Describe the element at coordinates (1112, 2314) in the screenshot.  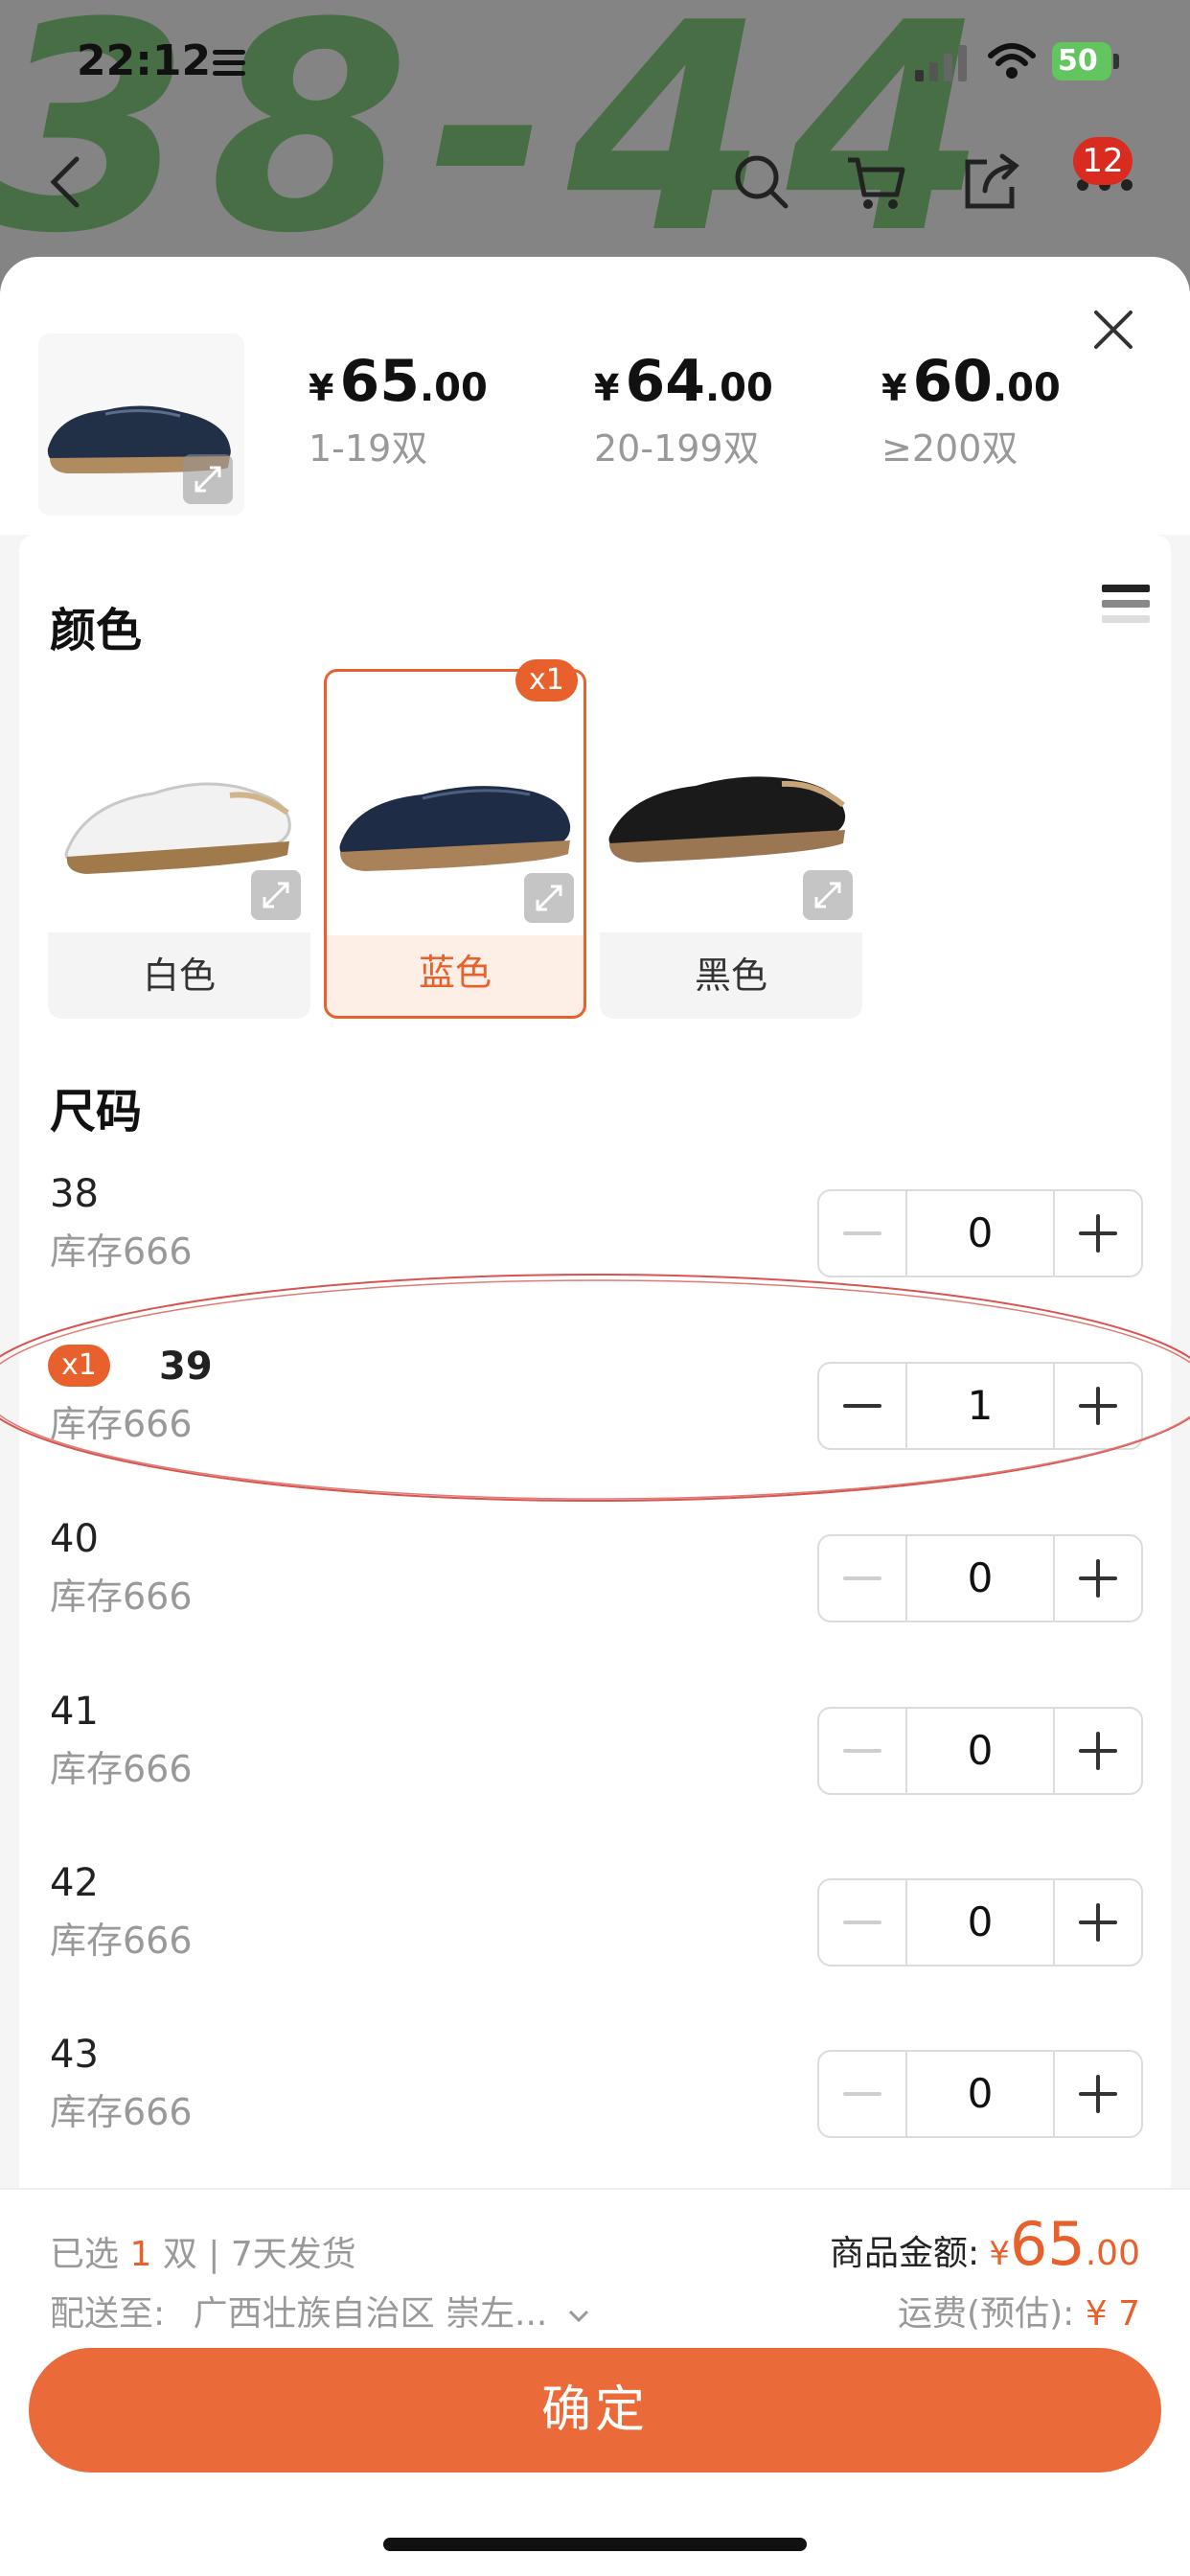
I see `fee-value: ¥ 7` at that location.